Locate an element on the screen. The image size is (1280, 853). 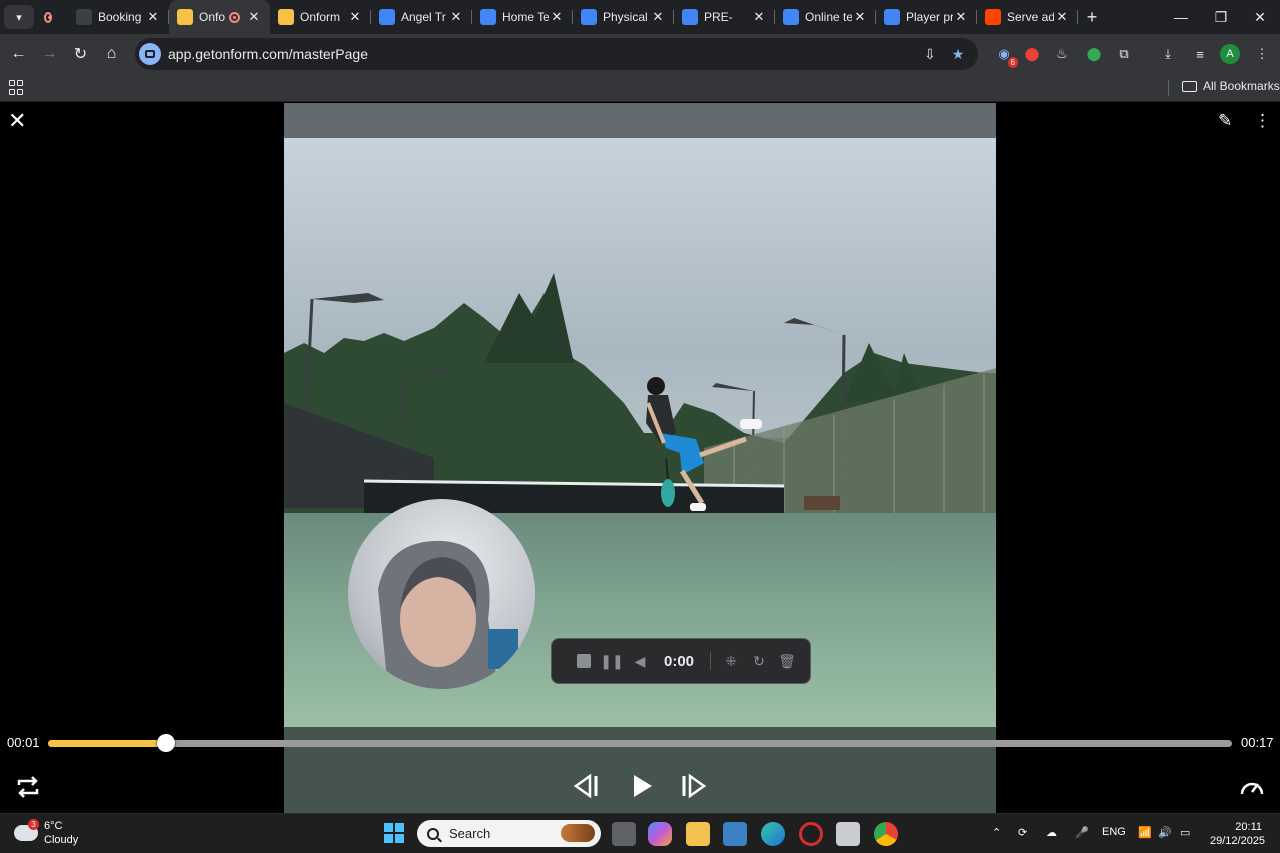
clock-date: 29/12/2025 is located at coordinates (1238, 841).